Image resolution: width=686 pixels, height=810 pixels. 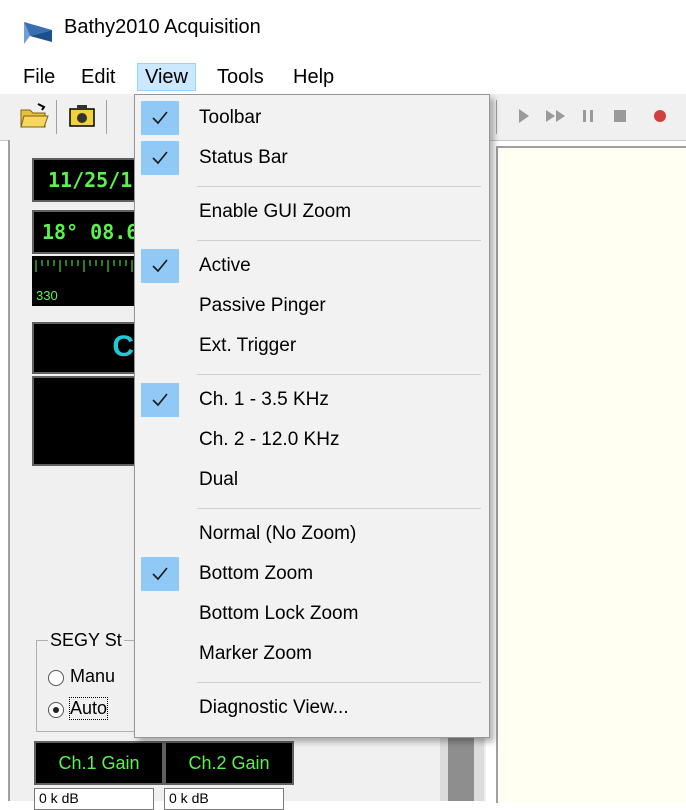 I want to click on ch2-gain-combo: 0 k dB, so click(x=224, y=799).